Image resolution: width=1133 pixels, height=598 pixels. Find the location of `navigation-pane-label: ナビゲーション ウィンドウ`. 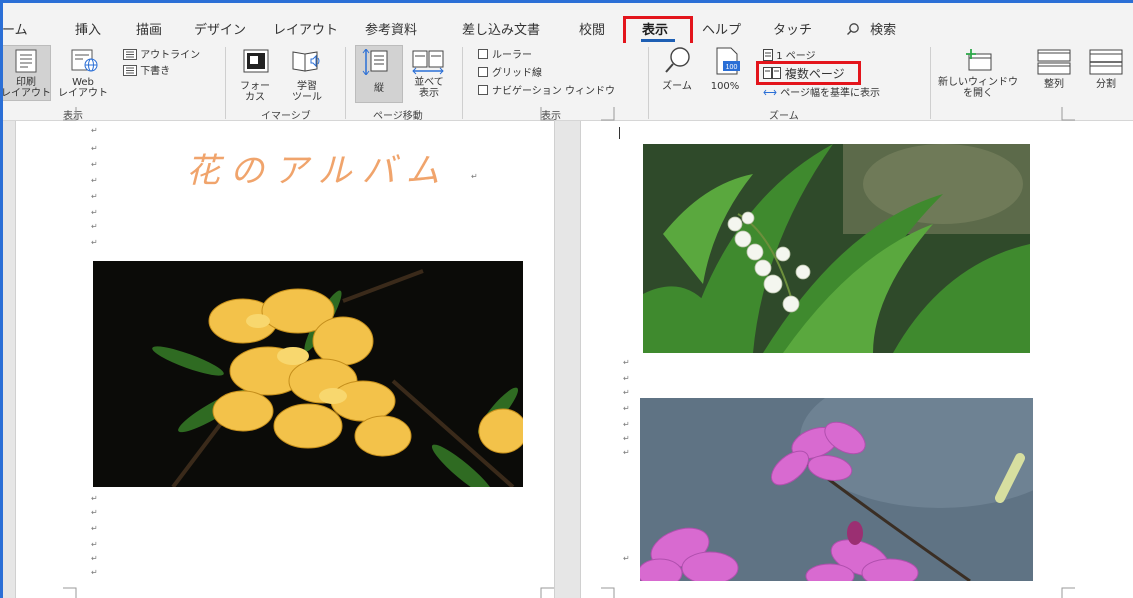

navigation-pane-label: ナビゲーション ウィンドウ is located at coordinates (553, 91).